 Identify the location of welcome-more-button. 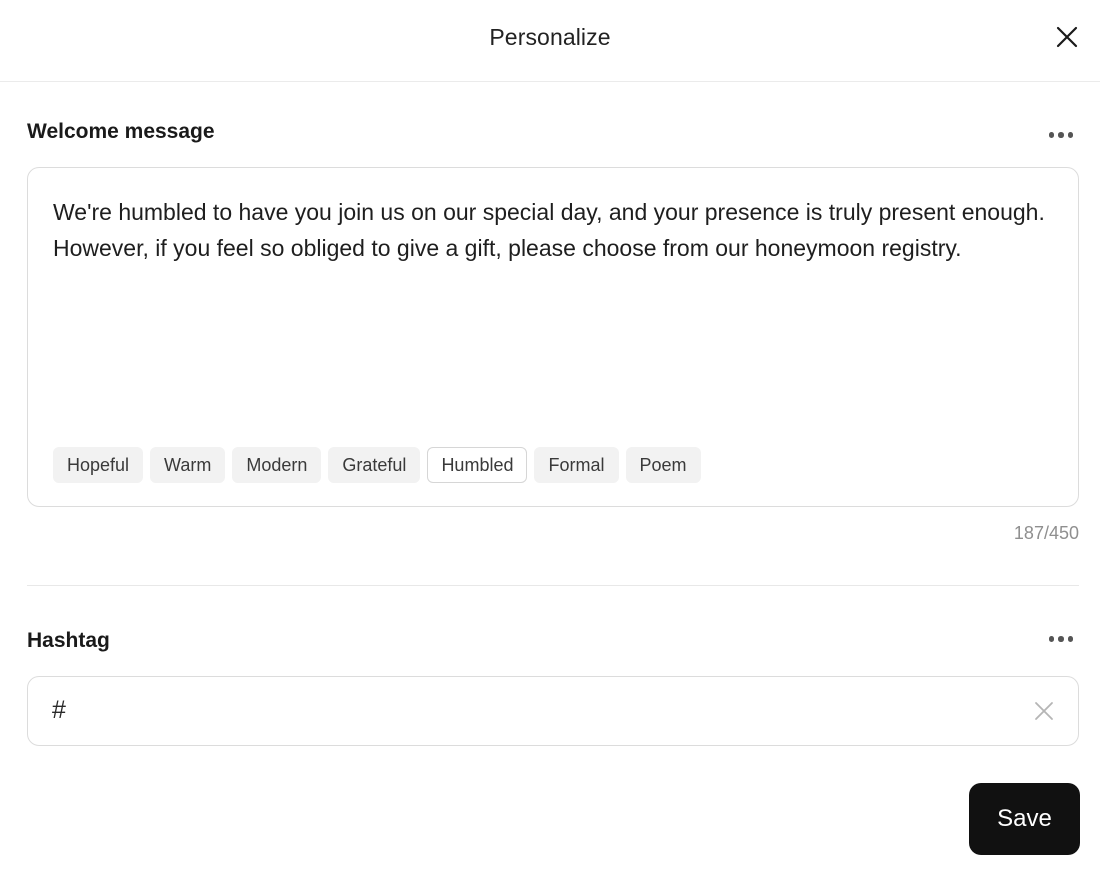
(1061, 135).